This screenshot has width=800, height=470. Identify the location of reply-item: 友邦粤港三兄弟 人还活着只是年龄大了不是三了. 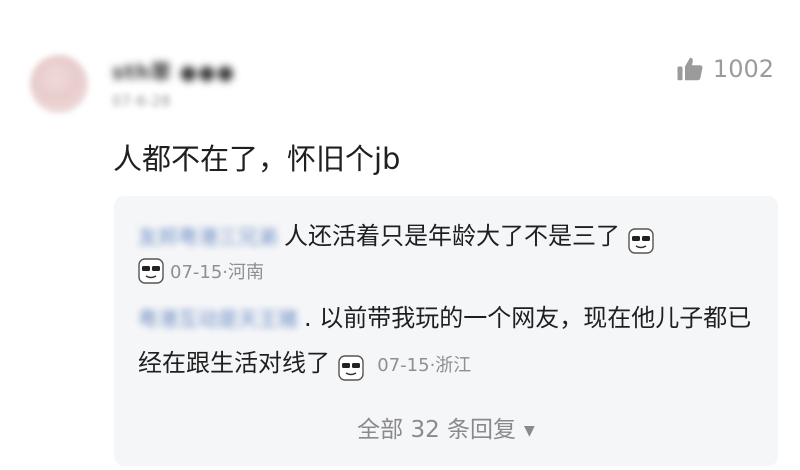
(448, 236).